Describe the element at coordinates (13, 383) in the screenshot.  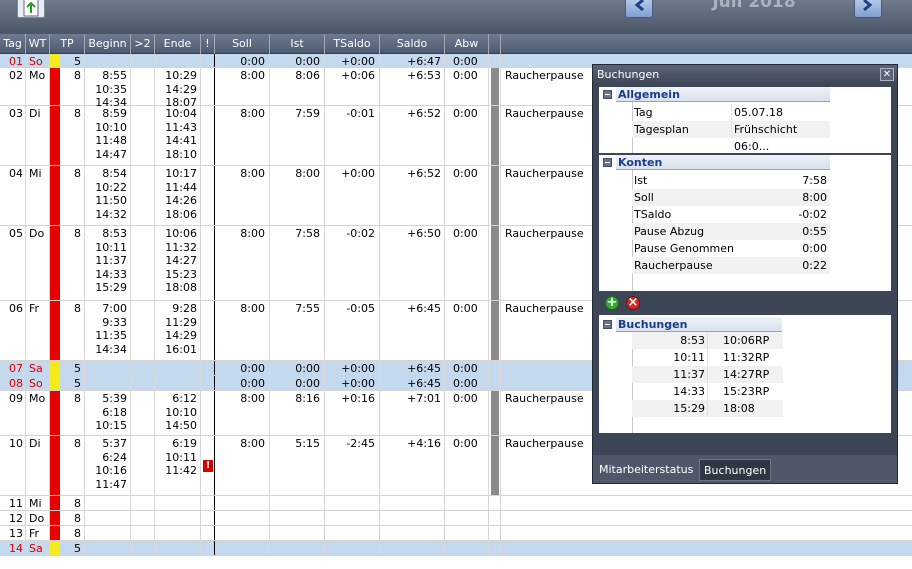
I see `day-number: 08` at that location.